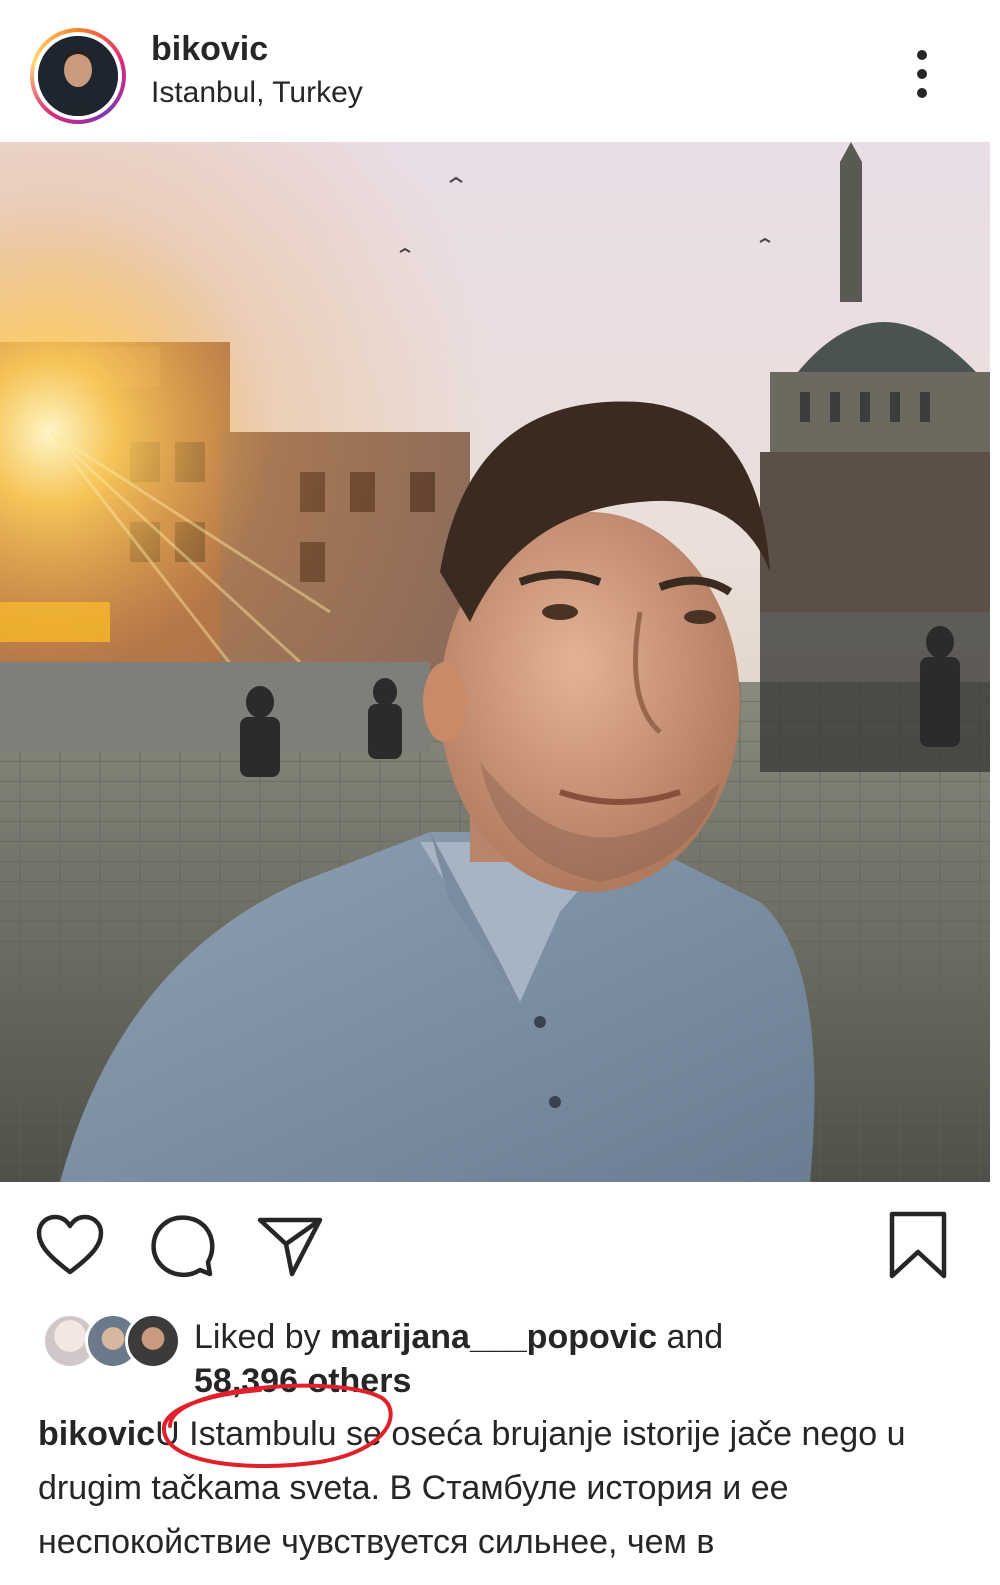 The height and width of the screenshot is (1585, 1000). I want to click on paper-plane-icon, so click(290, 1246).